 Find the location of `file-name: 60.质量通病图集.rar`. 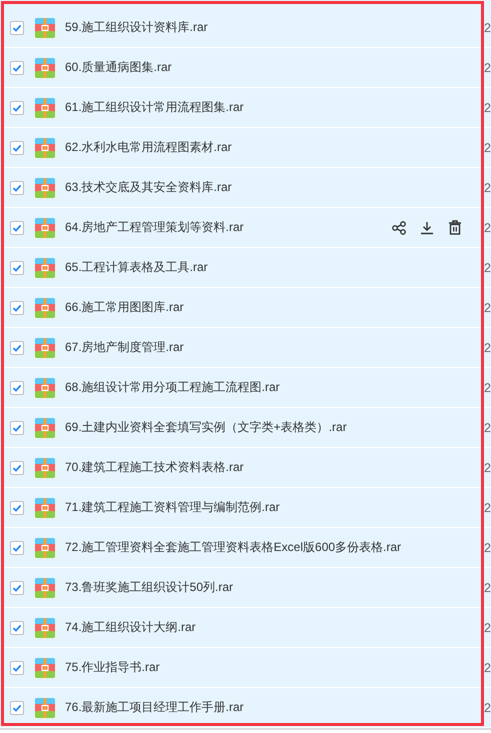

file-name: 60.质量通病图集.rar is located at coordinates (118, 67).